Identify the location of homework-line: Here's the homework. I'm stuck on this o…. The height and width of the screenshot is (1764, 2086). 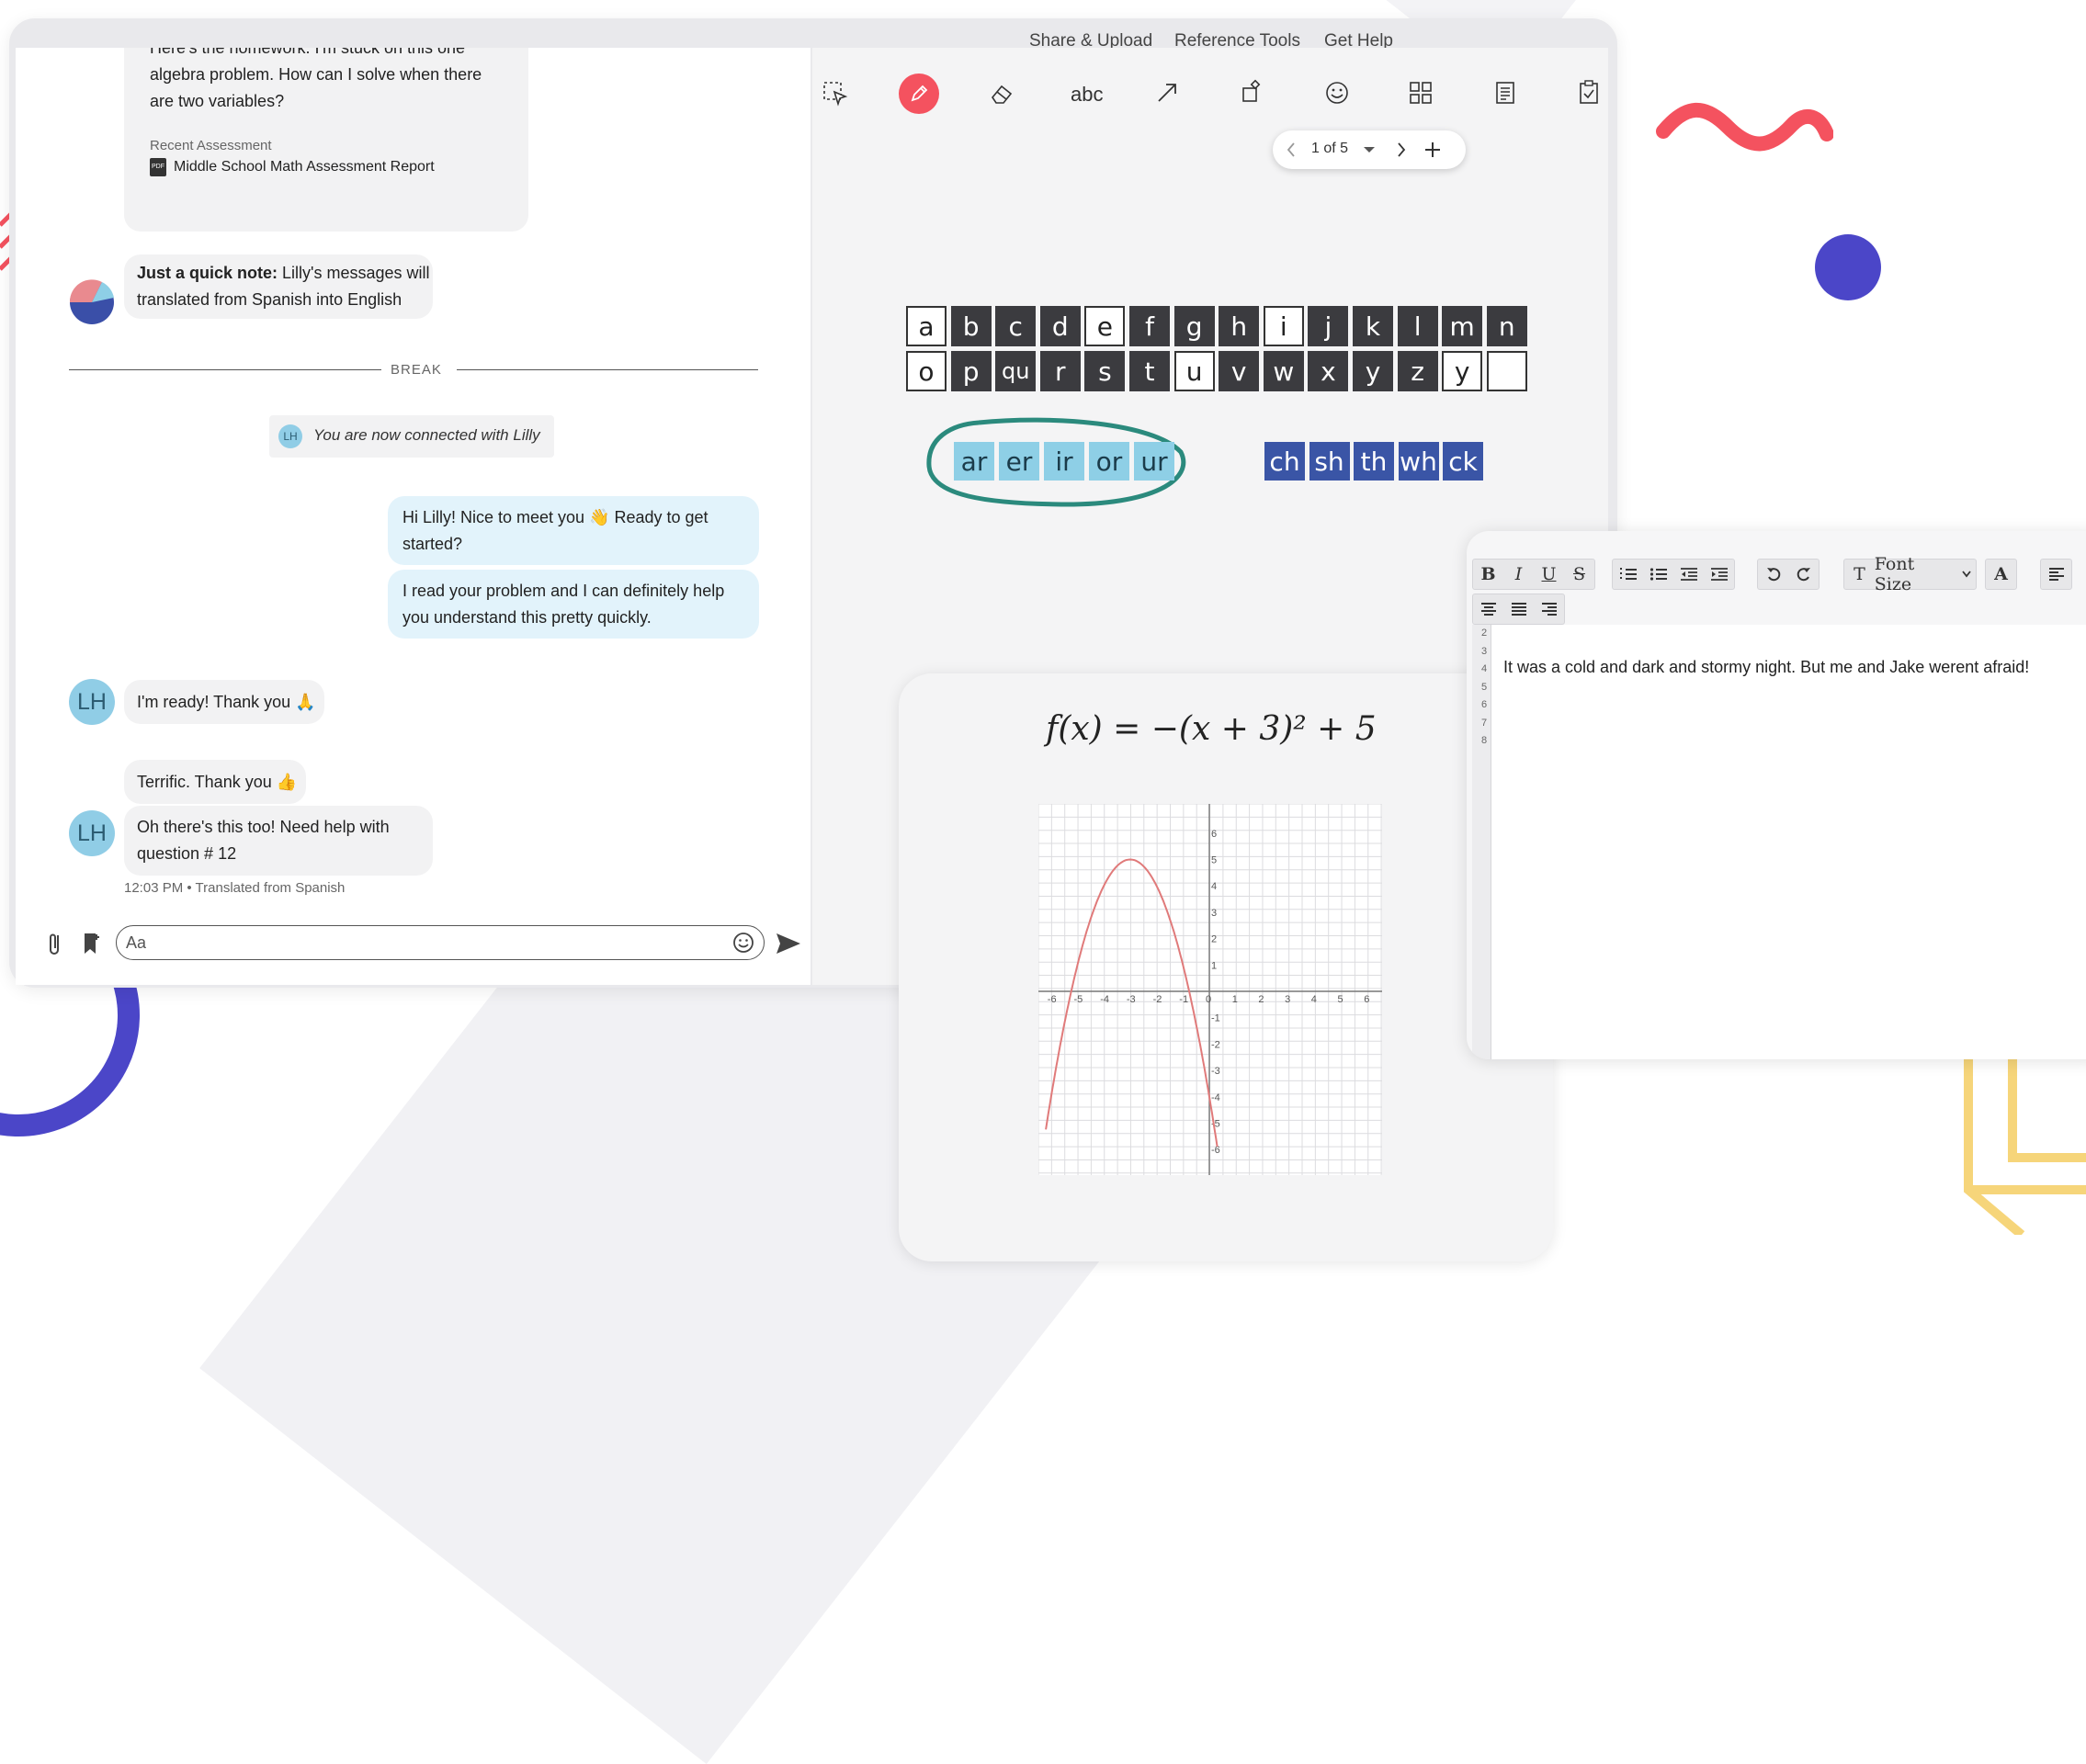
(308, 52).